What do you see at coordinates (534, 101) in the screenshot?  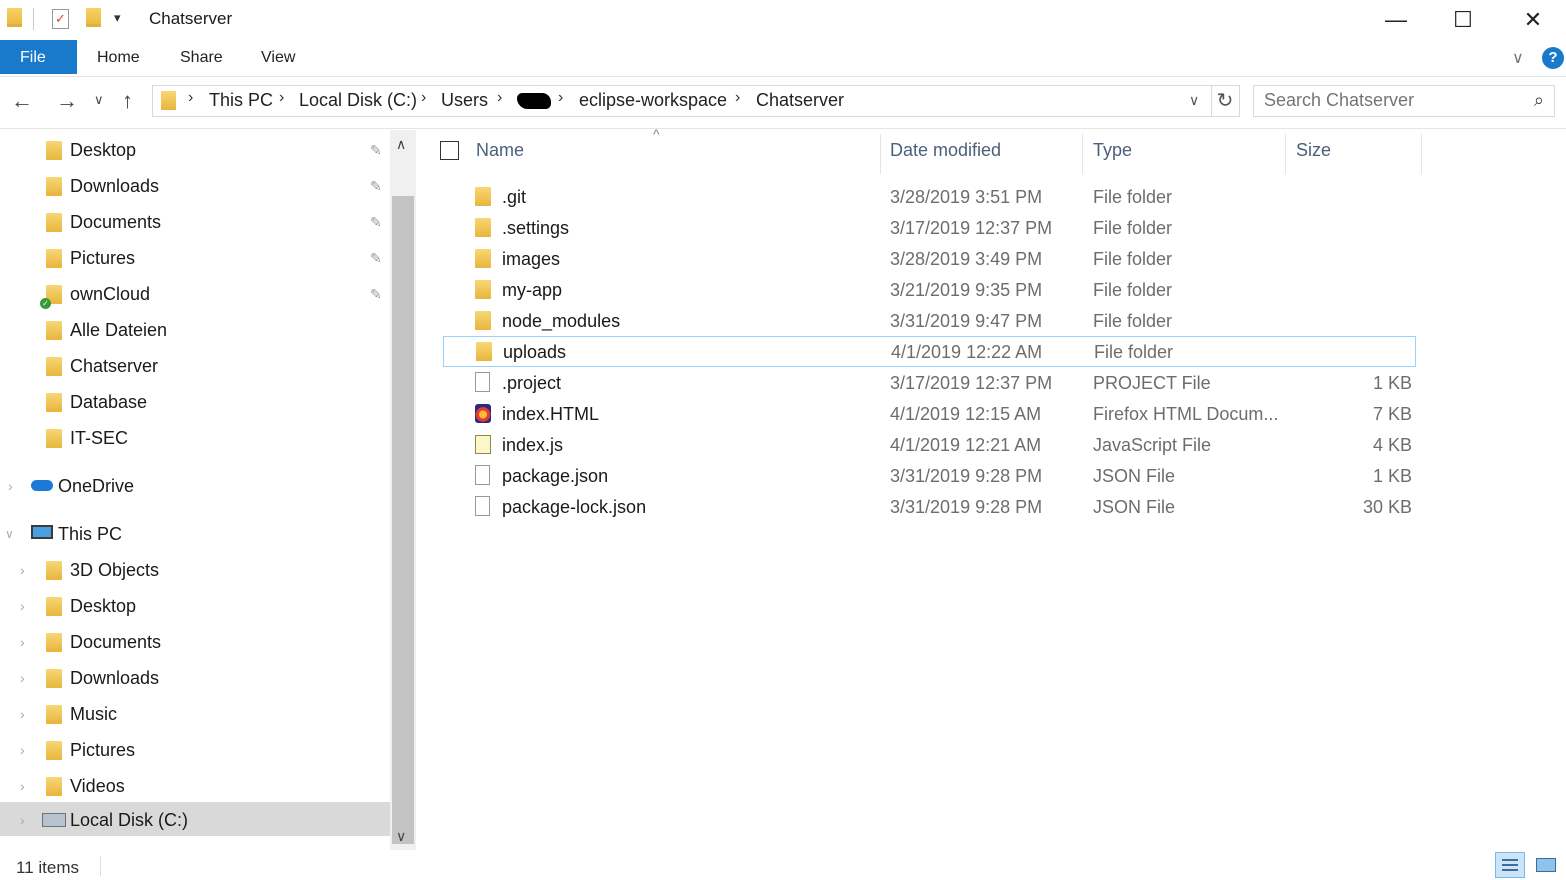 I see `redacted-username` at bounding box center [534, 101].